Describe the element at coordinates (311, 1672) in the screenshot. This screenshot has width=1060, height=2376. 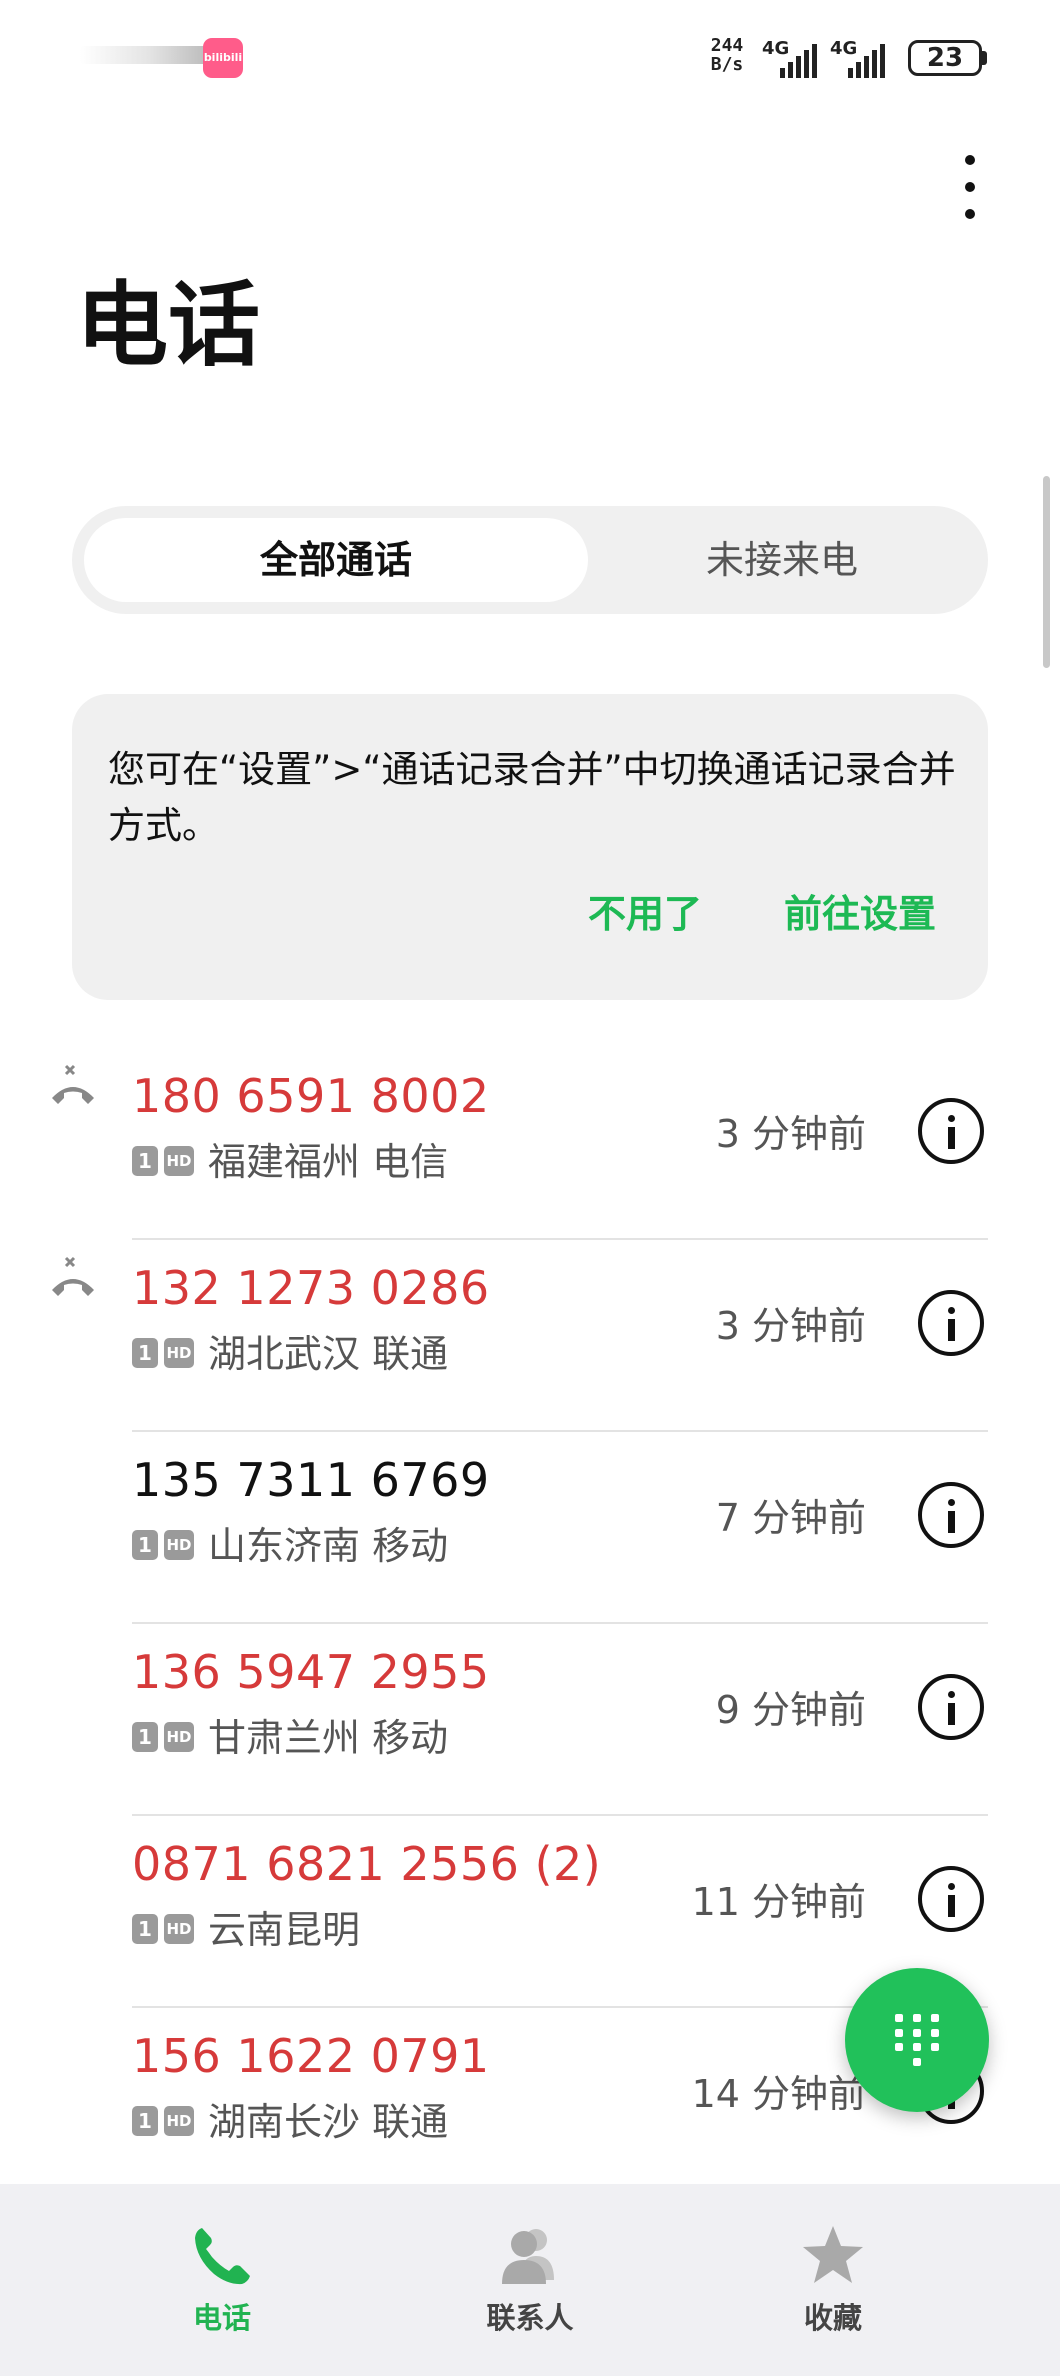
I see `phone-number: 136 5947 2955` at that location.